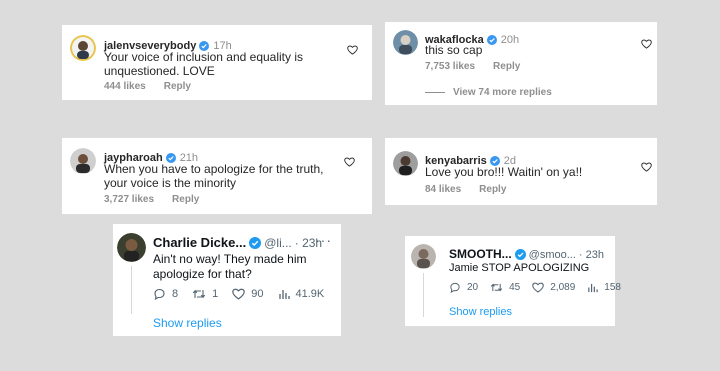 The height and width of the screenshot is (371, 720). What do you see at coordinates (435, 92) in the screenshot?
I see `divider` at bounding box center [435, 92].